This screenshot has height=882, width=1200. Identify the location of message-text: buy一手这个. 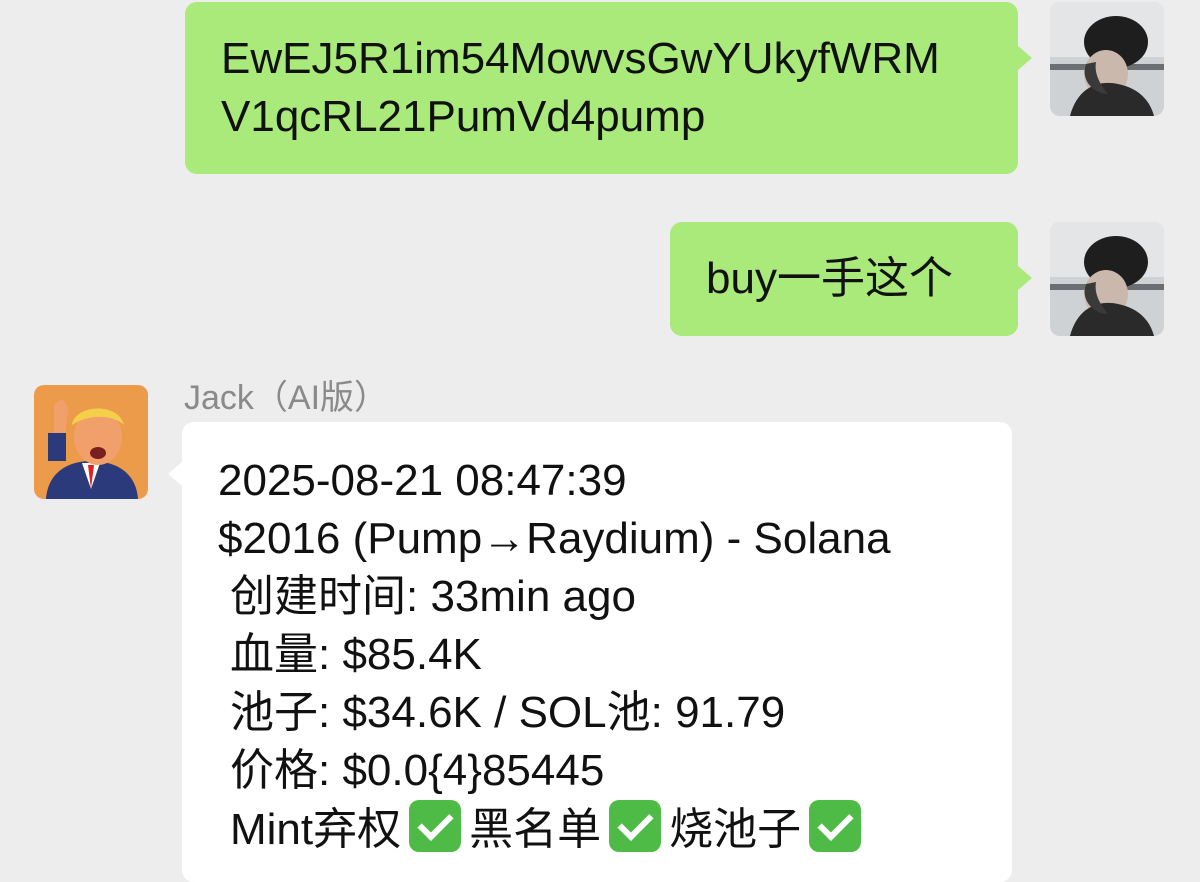
(829, 278).